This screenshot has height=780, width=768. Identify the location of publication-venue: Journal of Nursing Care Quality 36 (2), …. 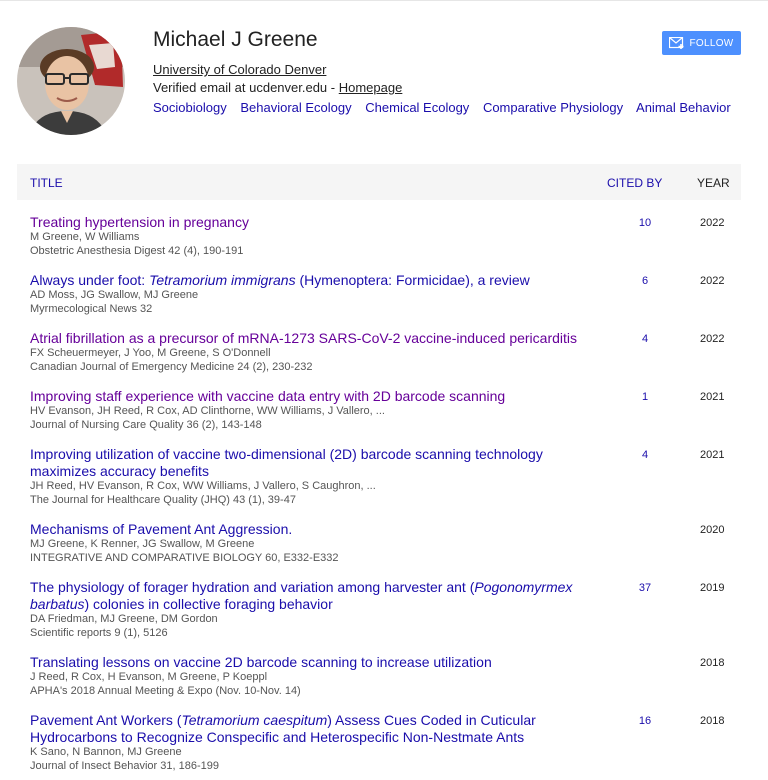
(146, 425).